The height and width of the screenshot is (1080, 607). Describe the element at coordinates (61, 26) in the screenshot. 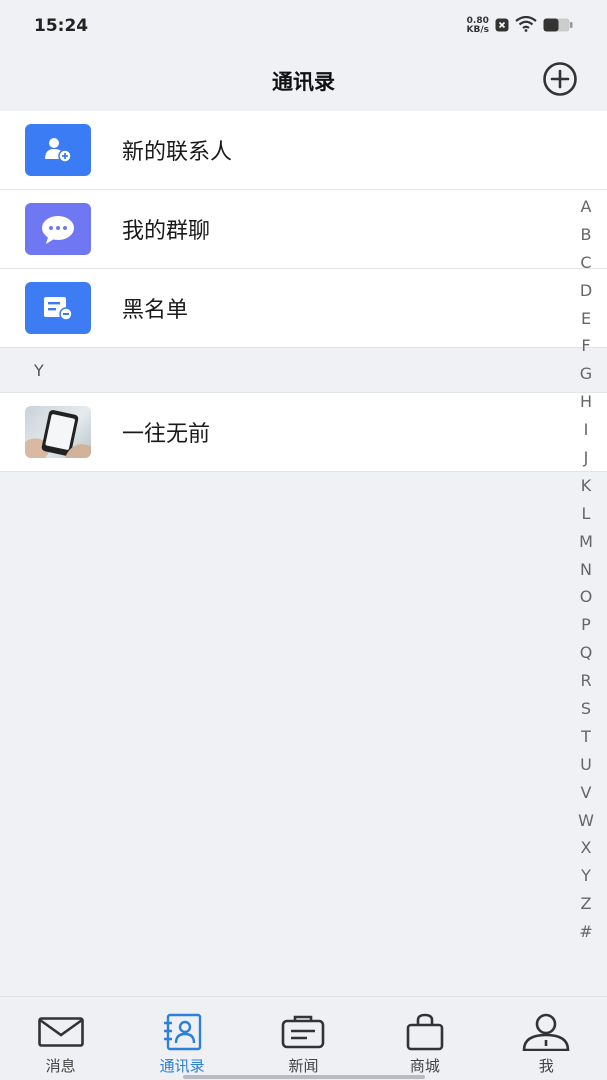

I see `status-time: 15:24` at that location.